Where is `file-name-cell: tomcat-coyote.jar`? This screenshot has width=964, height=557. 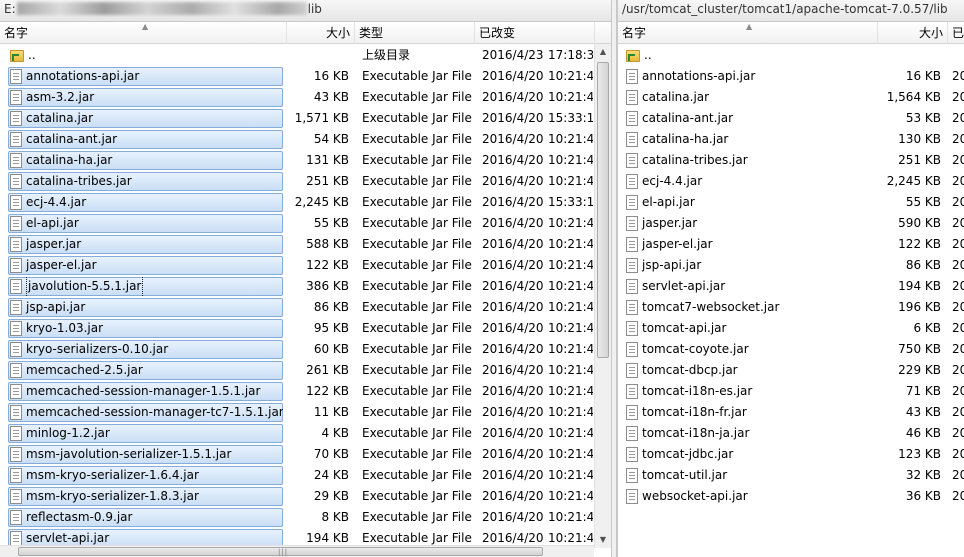 file-name-cell: tomcat-coyote.jar is located at coordinates (748, 349).